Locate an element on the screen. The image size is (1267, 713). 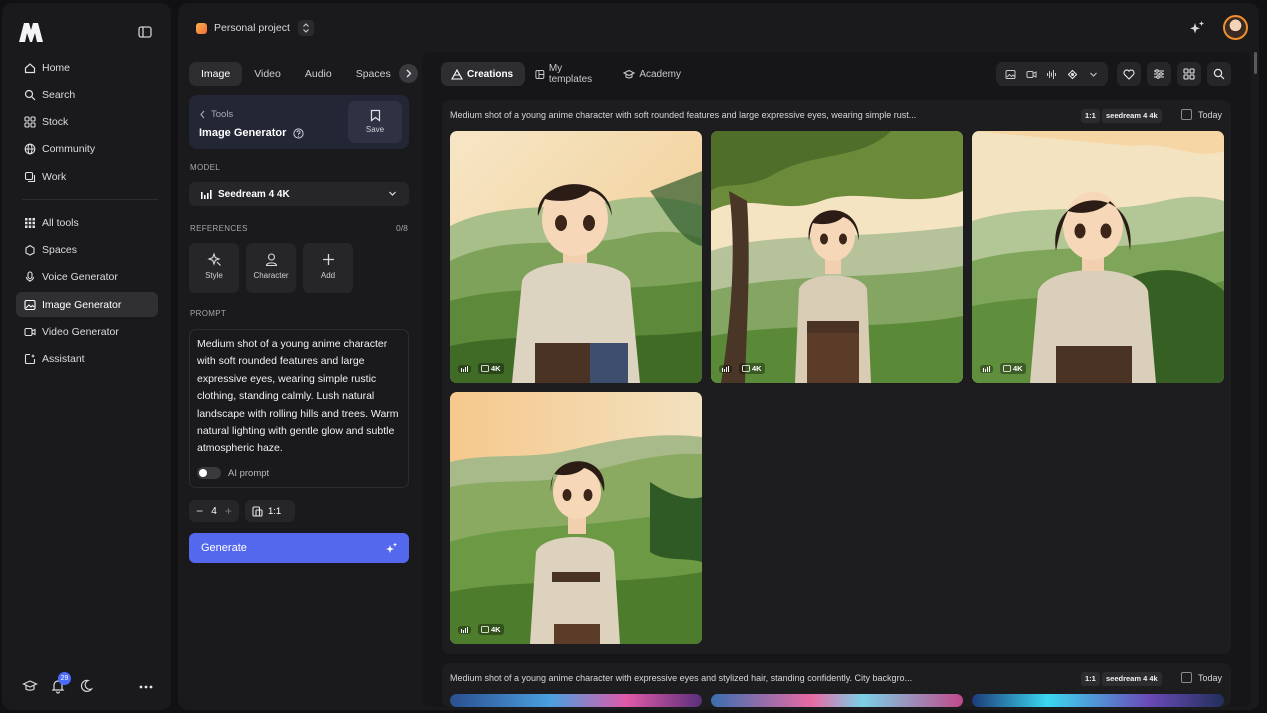
sidebar-item-work: Work is located at coordinates (87, 176).